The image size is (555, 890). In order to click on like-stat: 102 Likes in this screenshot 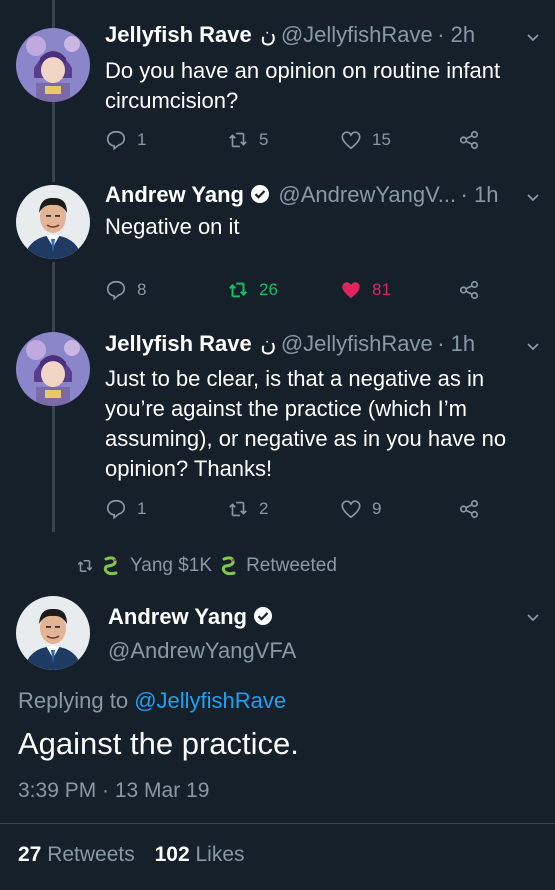, I will do `click(200, 854)`.